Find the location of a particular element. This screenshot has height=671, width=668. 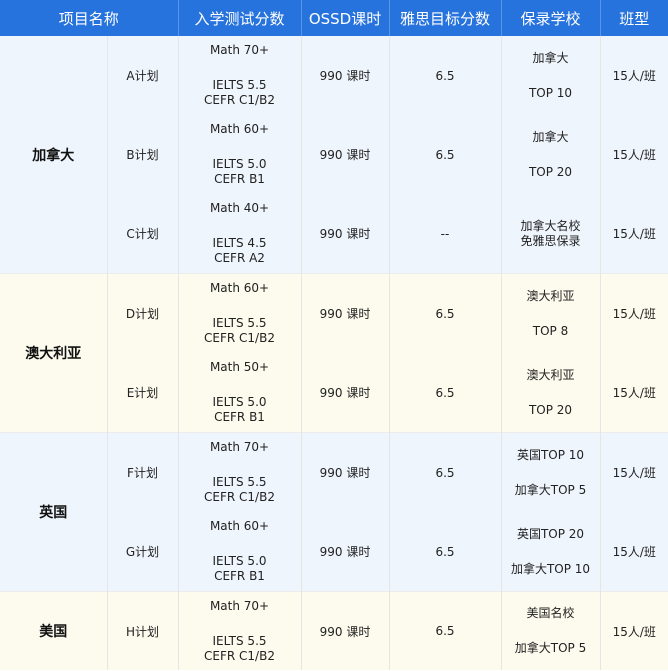

entry-test-stack: Math 60+ IELTS 5.5 CEFR C1/B2 is located at coordinates (240, 313).